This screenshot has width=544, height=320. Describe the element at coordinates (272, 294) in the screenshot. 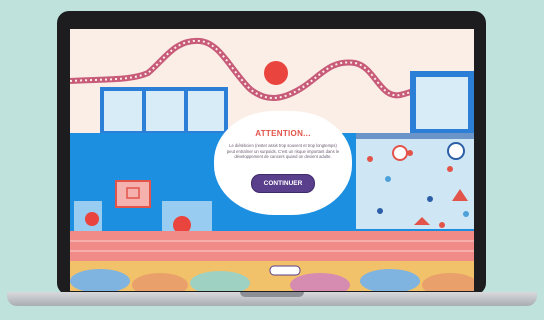

I see `laptop-notch` at that location.